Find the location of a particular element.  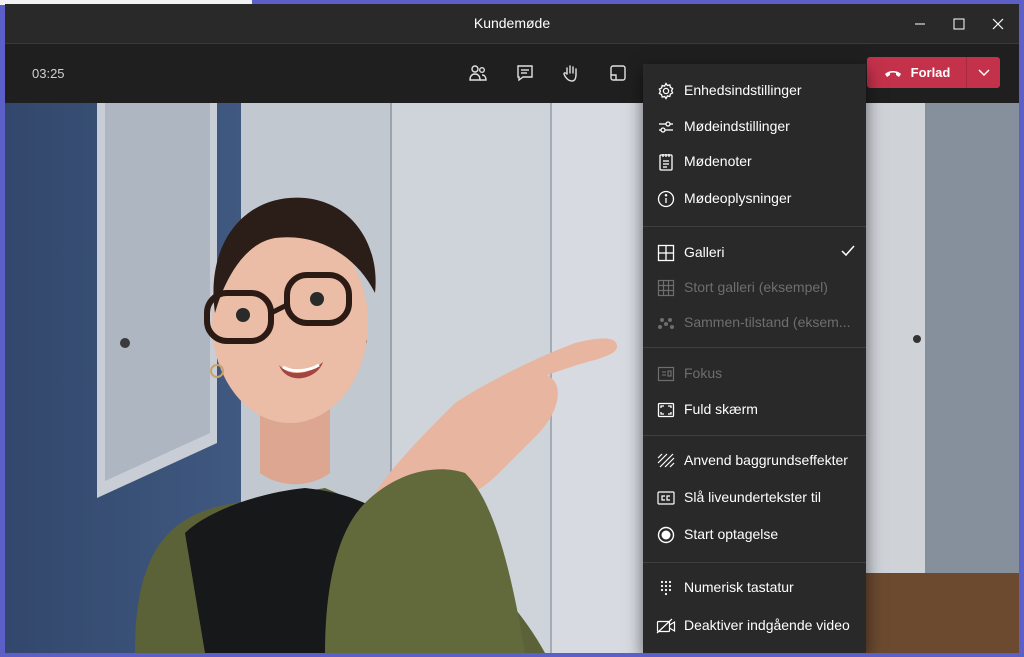

leave-options-button is located at coordinates (983, 72).